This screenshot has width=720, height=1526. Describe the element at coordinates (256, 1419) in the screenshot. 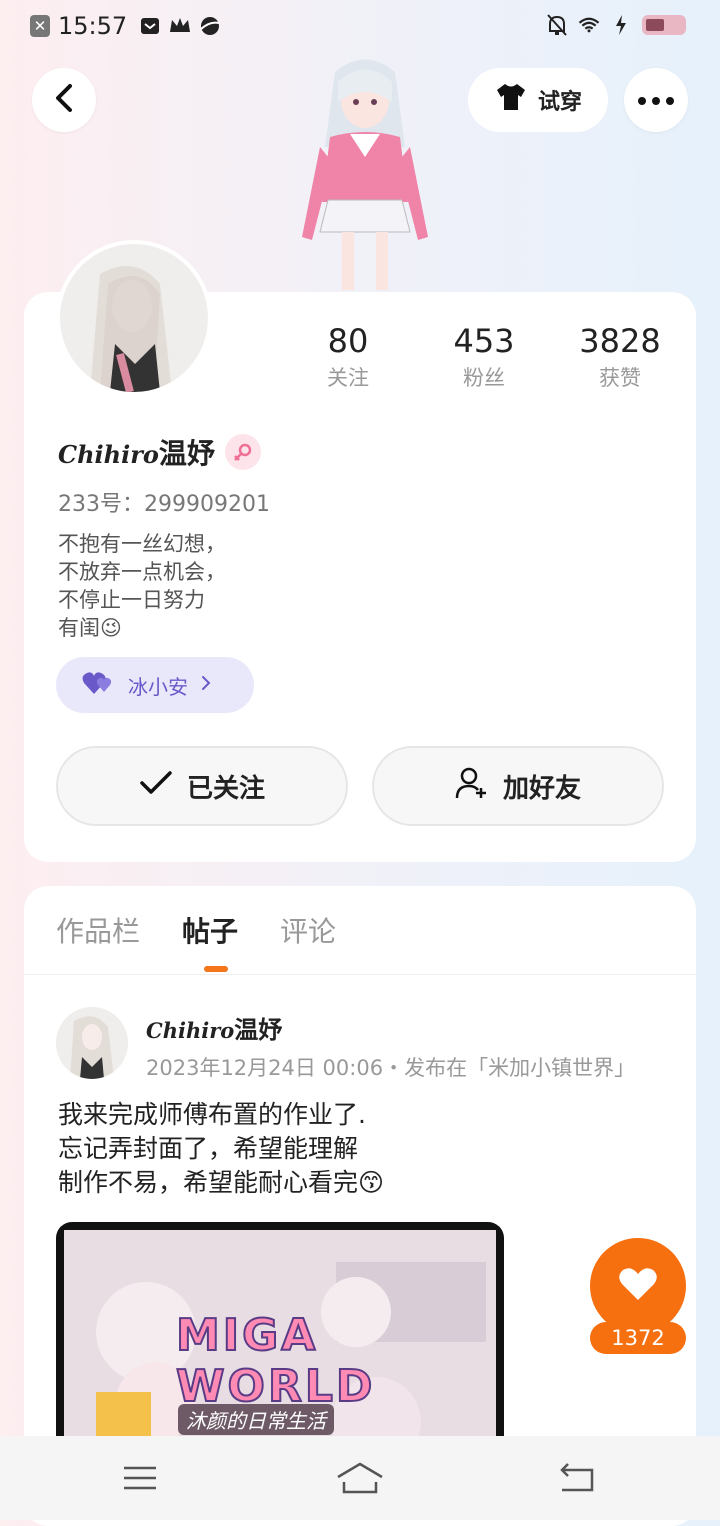

I see `video-subtitle-overlay: 沐颜的日常生活` at that location.